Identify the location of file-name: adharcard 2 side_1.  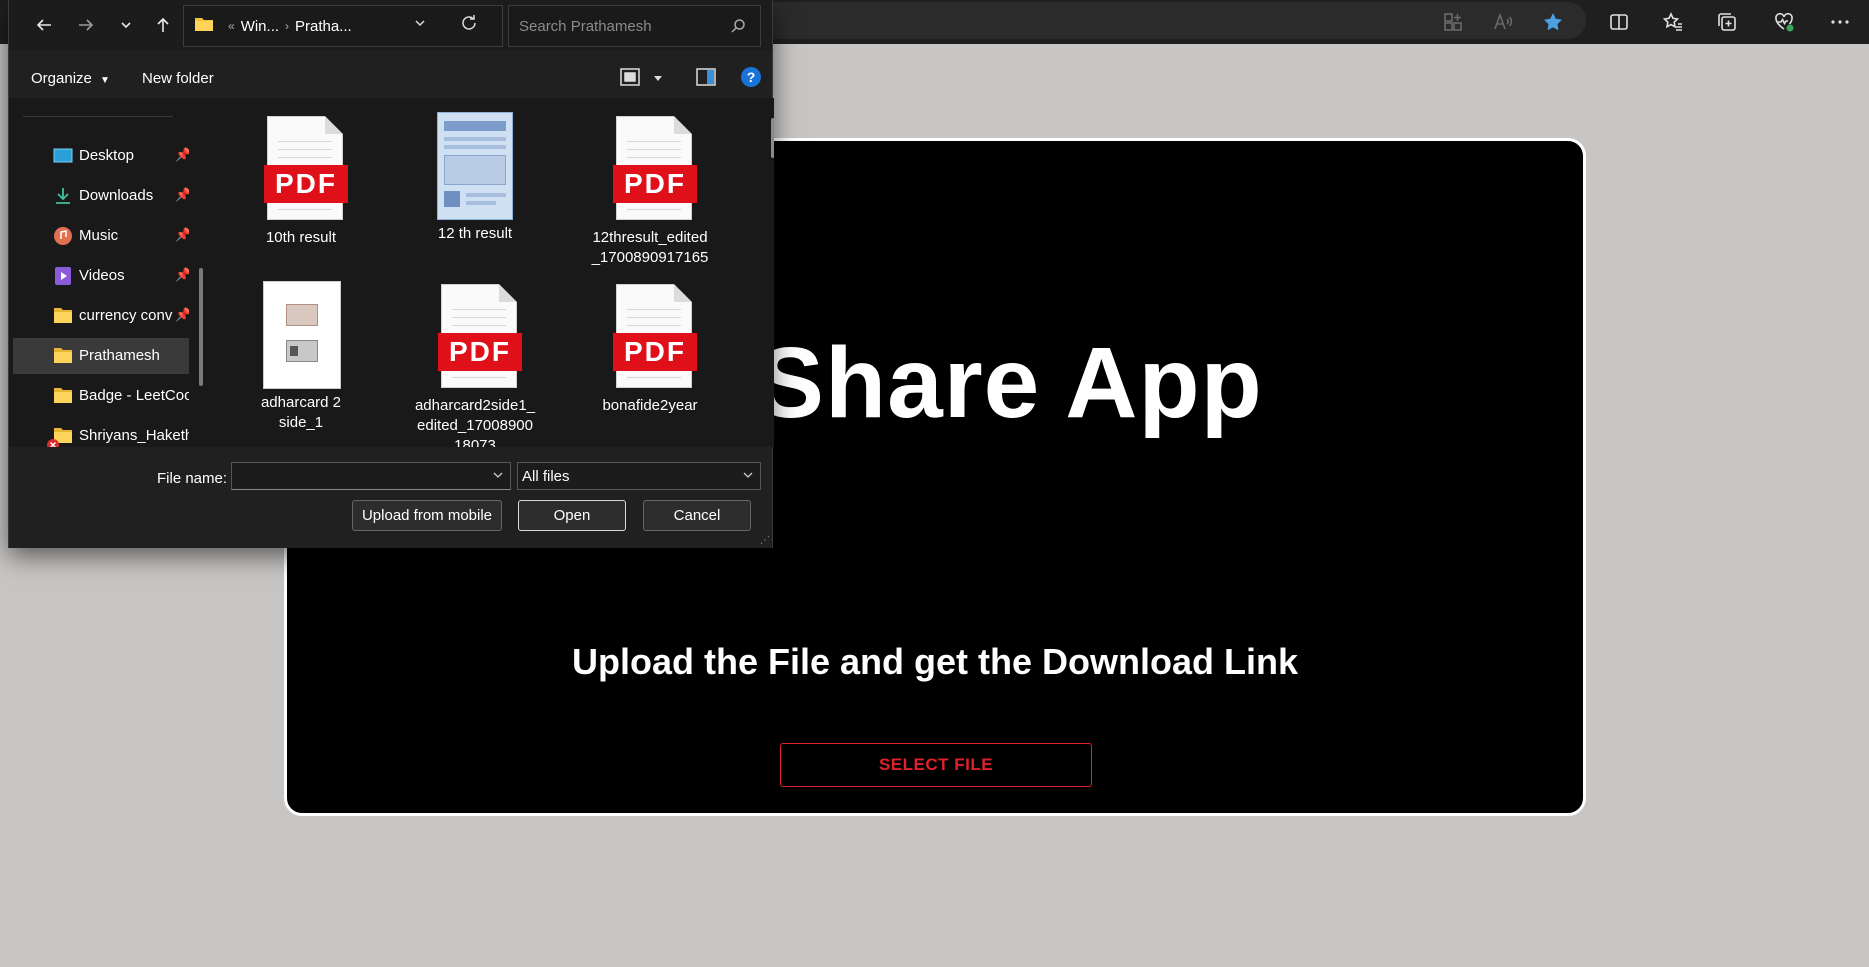
(301, 413).